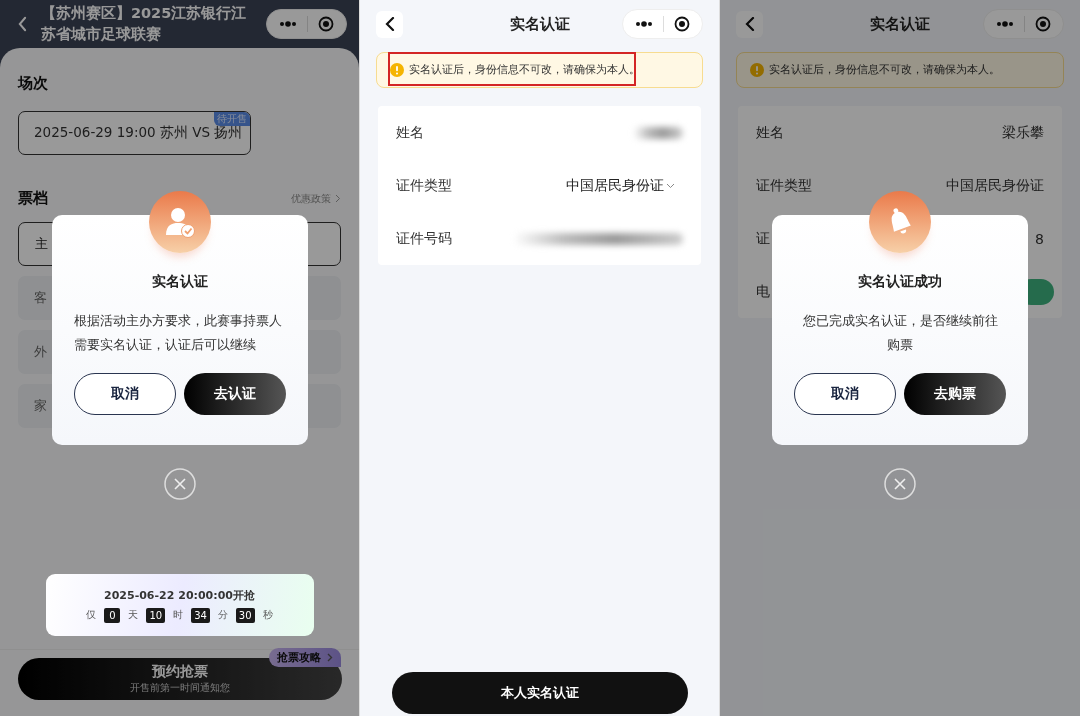 The height and width of the screenshot is (716, 1080). What do you see at coordinates (179, 282) in the screenshot?
I see `dialog-title: 实名认证` at bounding box center [179, 282].